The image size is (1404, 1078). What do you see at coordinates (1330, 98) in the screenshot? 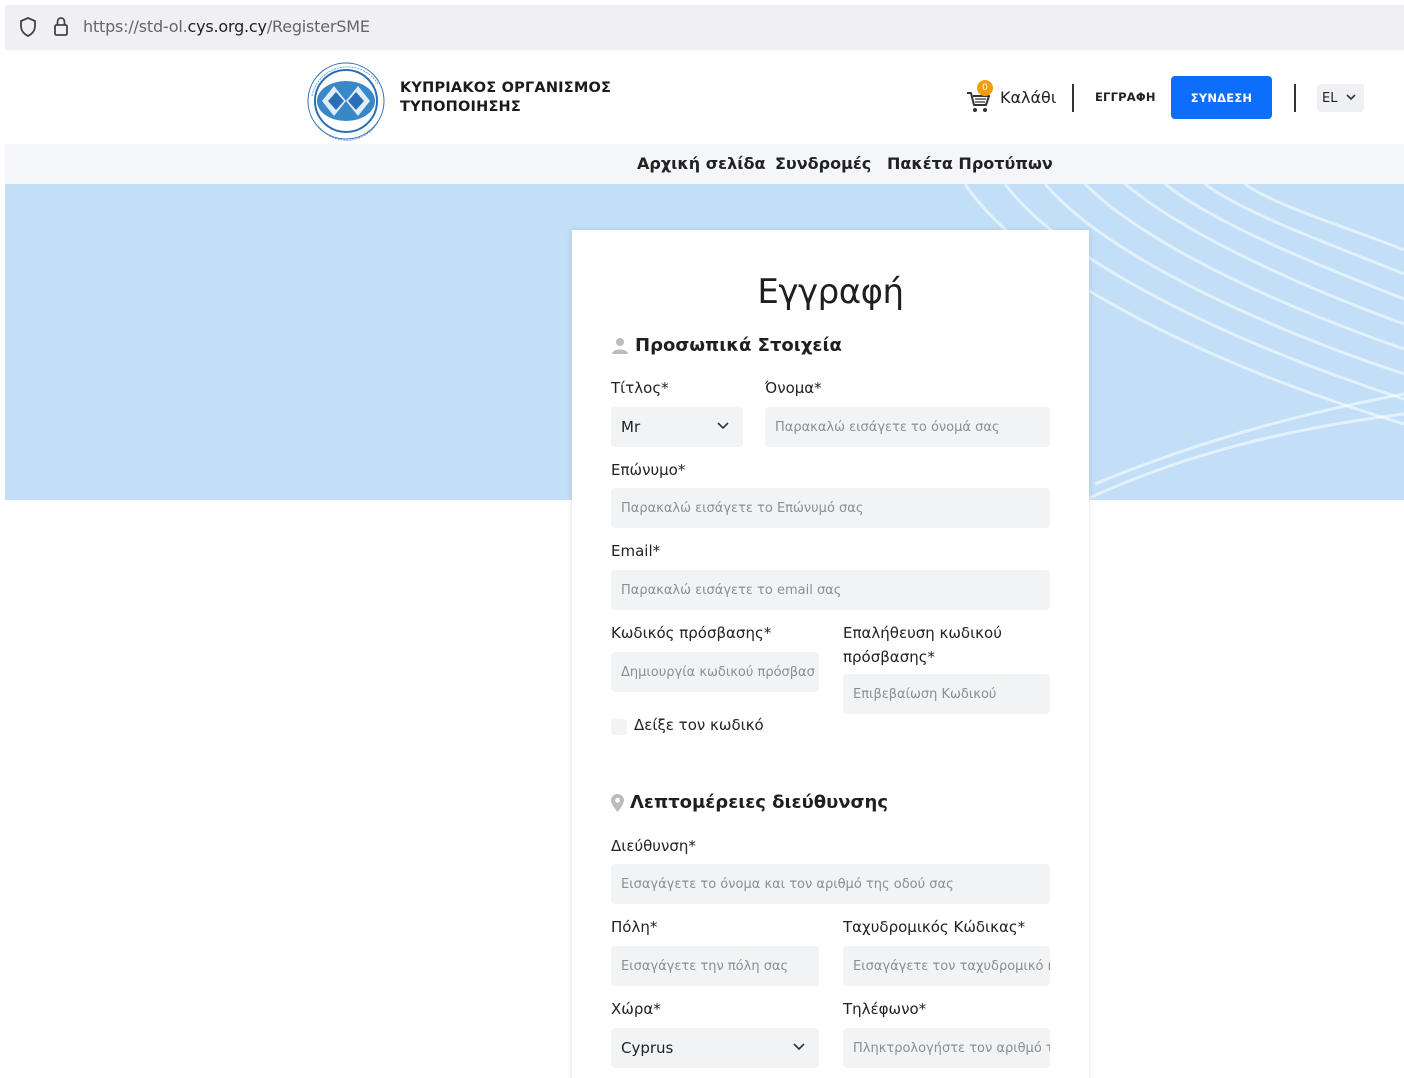
I see `language-value: EL` at bounding box center [1330, 98].